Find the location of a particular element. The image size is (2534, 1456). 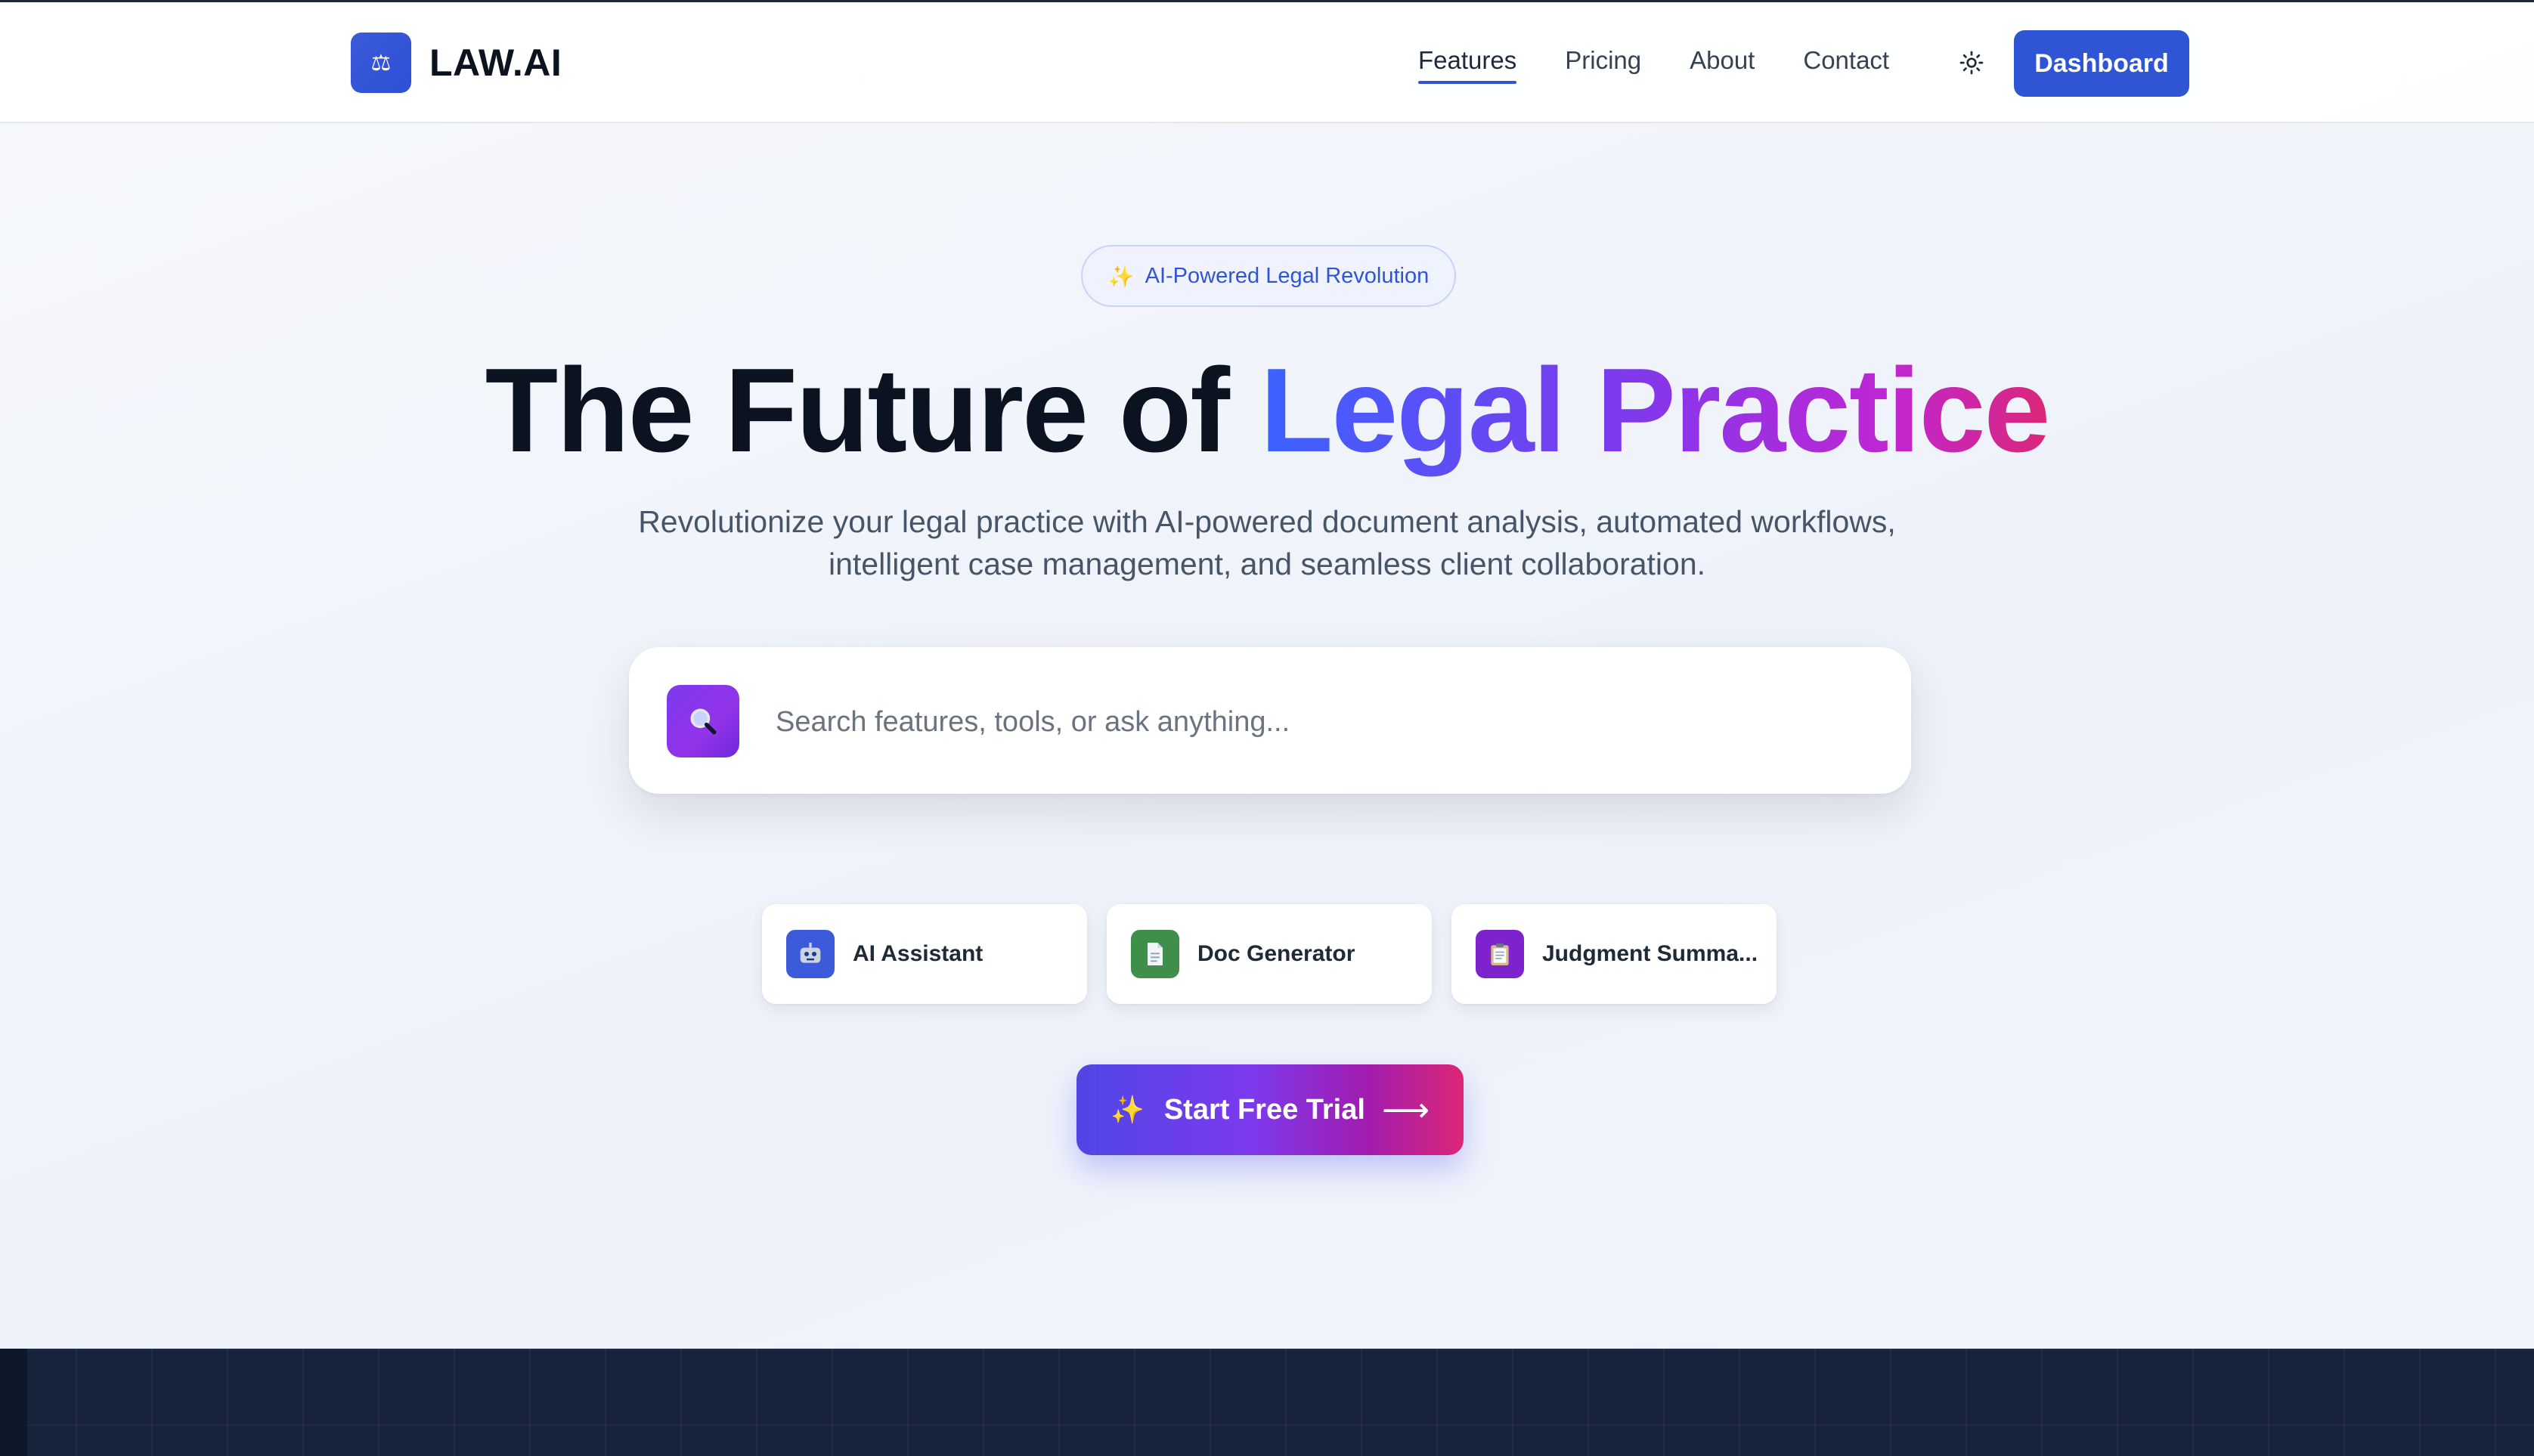

hero-headline: The Future of Legal Practice is located at coordinates (1267, 410).